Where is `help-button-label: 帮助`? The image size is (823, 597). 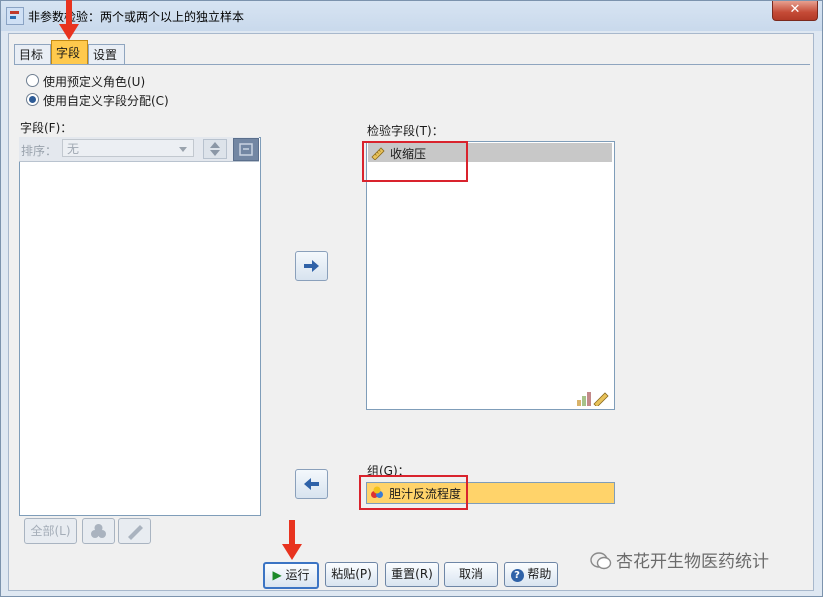 help-button-label: 帮助 is located at coordinates (539, 574).